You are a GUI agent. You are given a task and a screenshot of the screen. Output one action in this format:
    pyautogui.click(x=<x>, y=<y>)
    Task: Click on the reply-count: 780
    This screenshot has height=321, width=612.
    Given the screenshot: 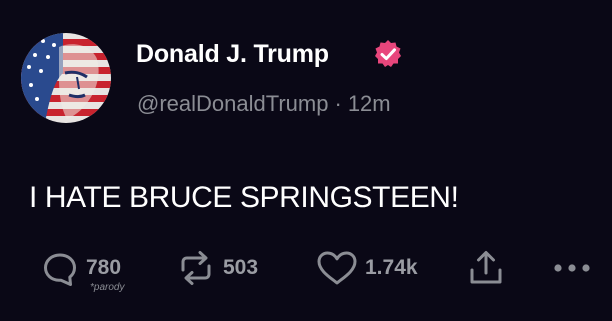 What is the action you would take?
    pyautogui.click(x=104, y=267)
    